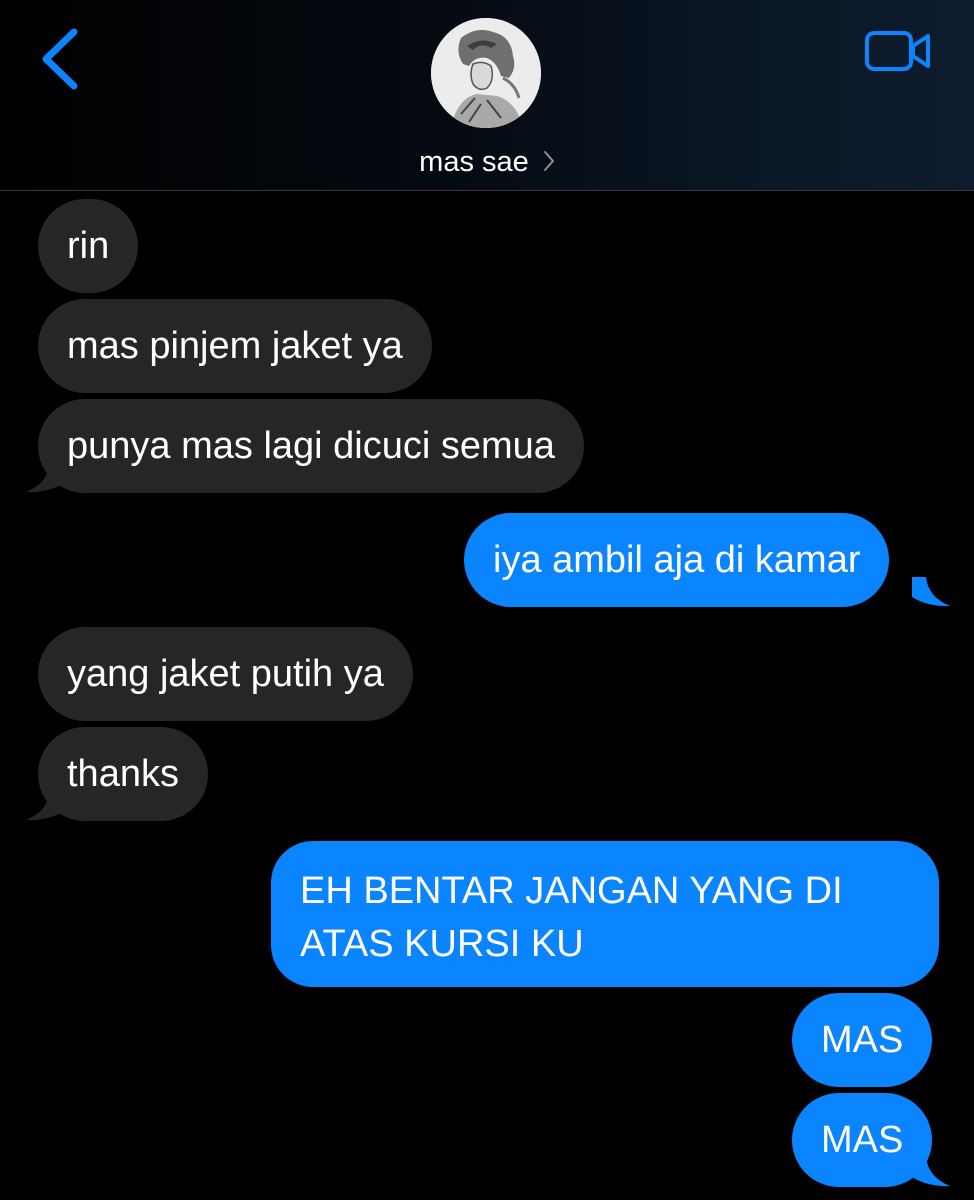 Image resolution: width=974 pixels, height=1200 pixels. Describe the element at coordinates (862, 1040) in the screenshot. I see `outgoing-message: MAS` at that location.